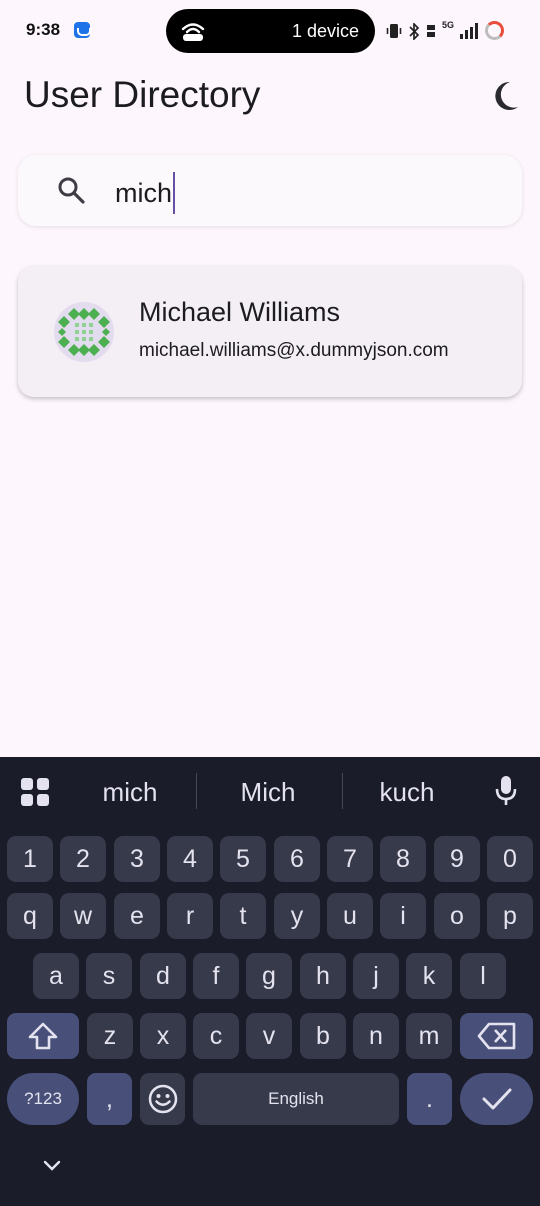 The height and width of the screenshot is (1206, 540). I want to click on key-t: t, so click(243, 916).